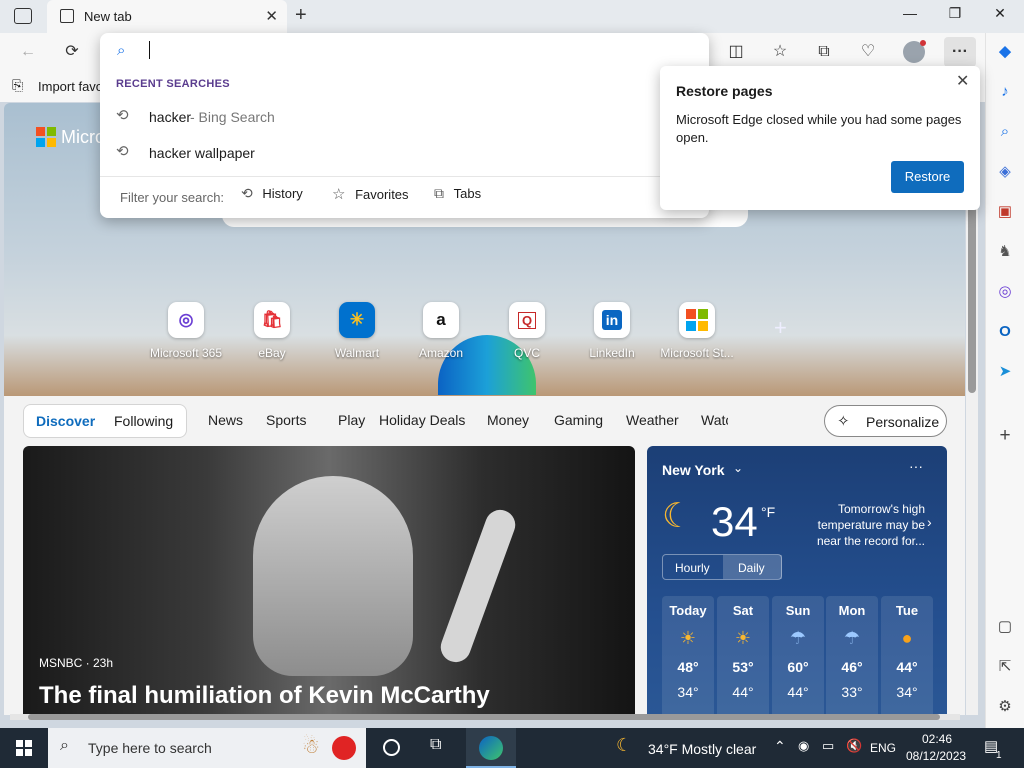 This screenshot has height=768, width=1024. What do you see at coordinates (527, 331) in the screenshot?
I see `quicklink-4: Q QVC` at bounding box center [527, 331].